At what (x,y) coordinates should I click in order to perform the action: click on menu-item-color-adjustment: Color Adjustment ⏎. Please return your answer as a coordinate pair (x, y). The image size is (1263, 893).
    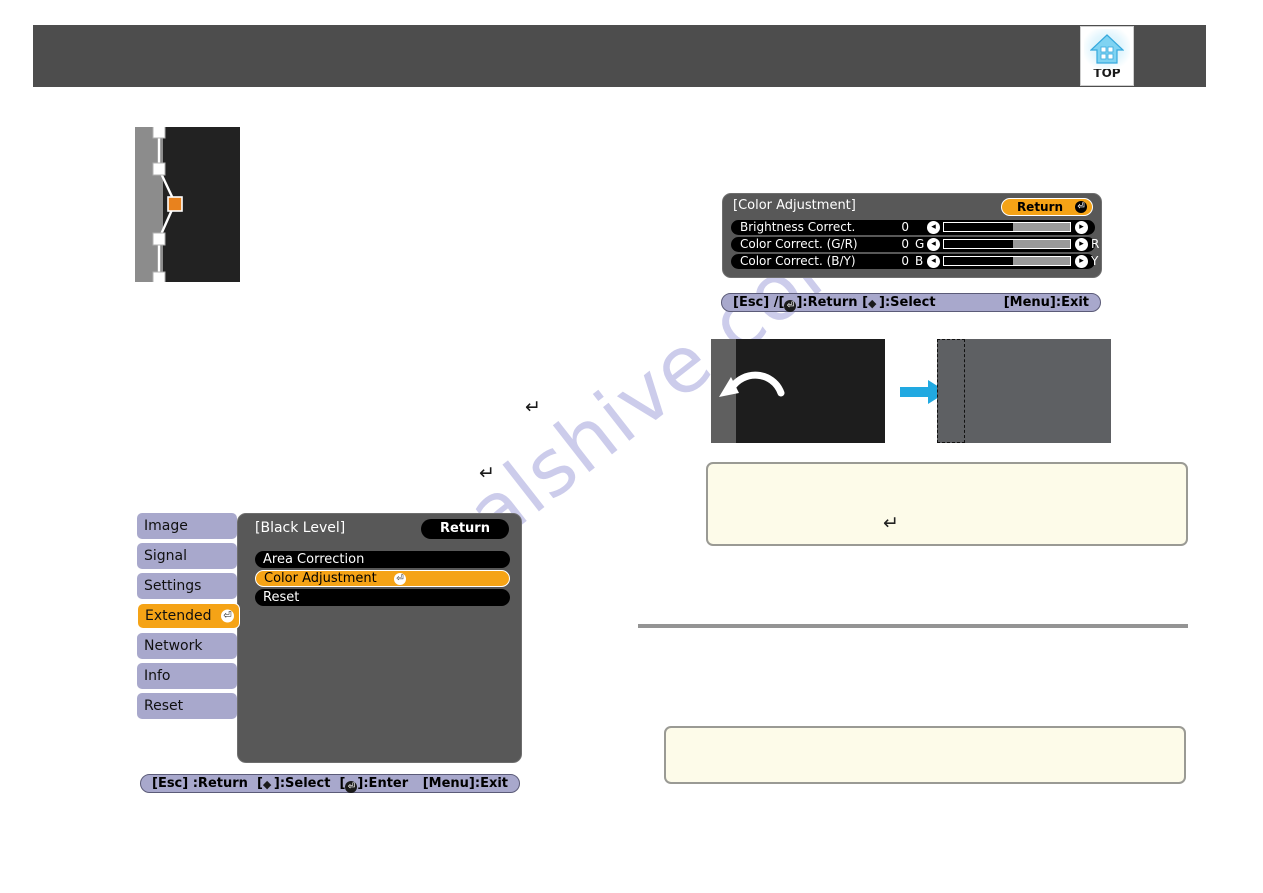
    Looking at the image, I should click on (382, 578).